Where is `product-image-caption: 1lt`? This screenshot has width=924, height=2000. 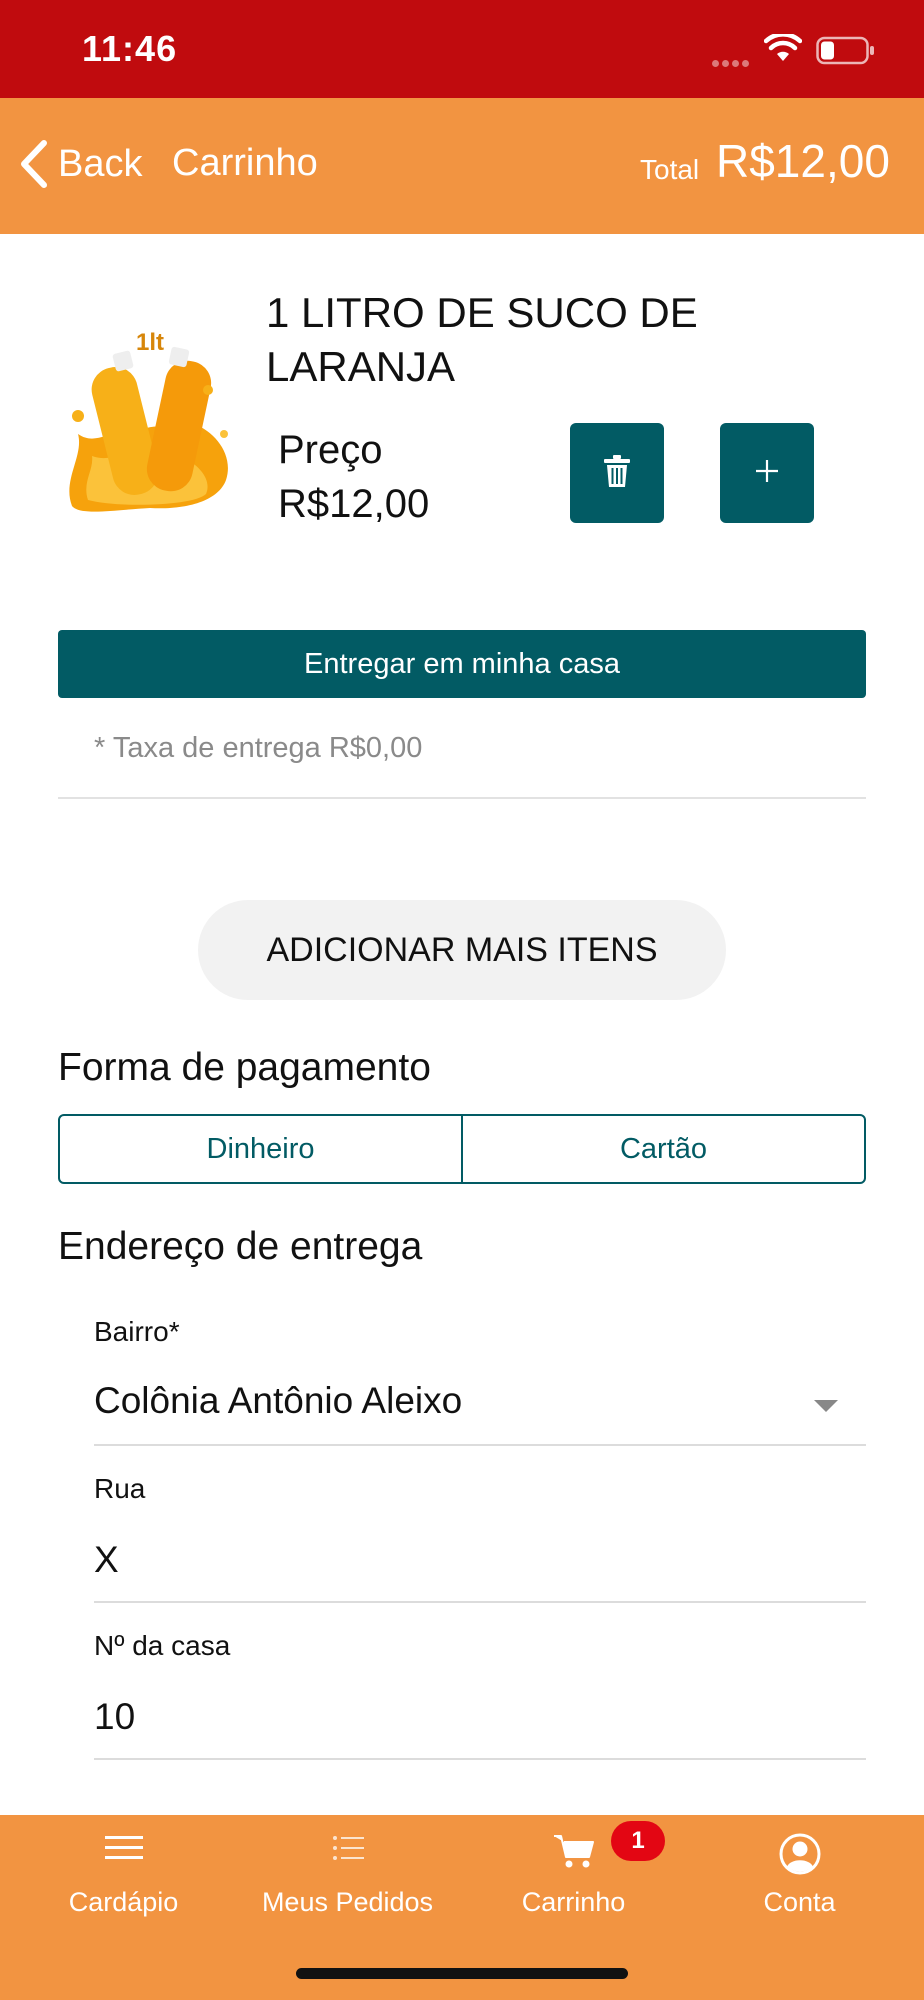 product-image-caption: 1lt is located at coordinates (150, 343).